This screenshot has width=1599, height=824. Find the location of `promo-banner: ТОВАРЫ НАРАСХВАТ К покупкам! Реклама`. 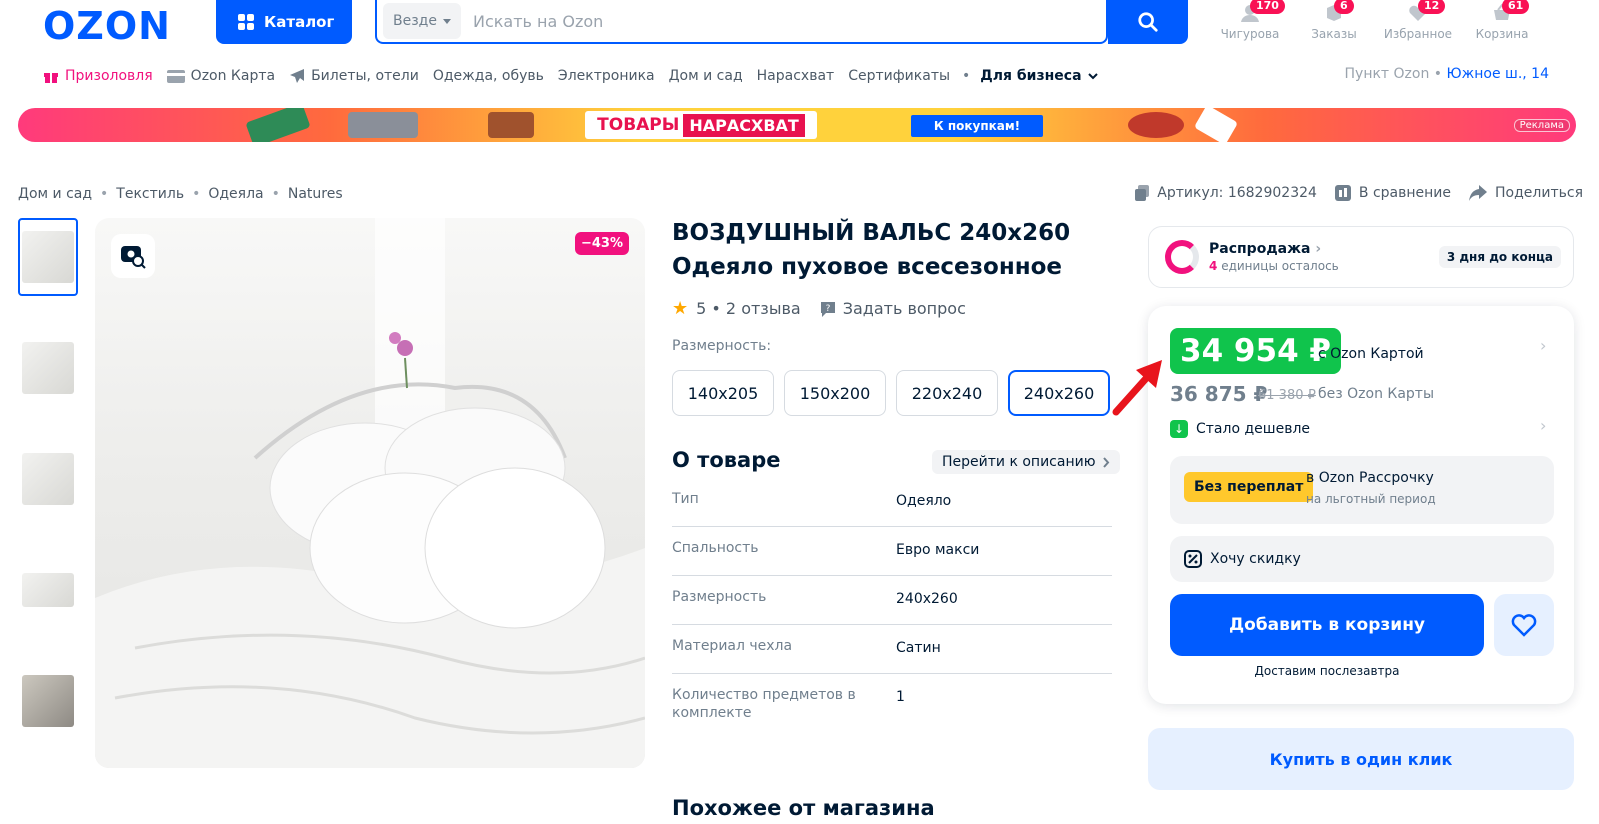

promo-banner: ТОВАРЫ НАРАСХВАТ К покупкам! Реклама is located at coordinates (797, 125).